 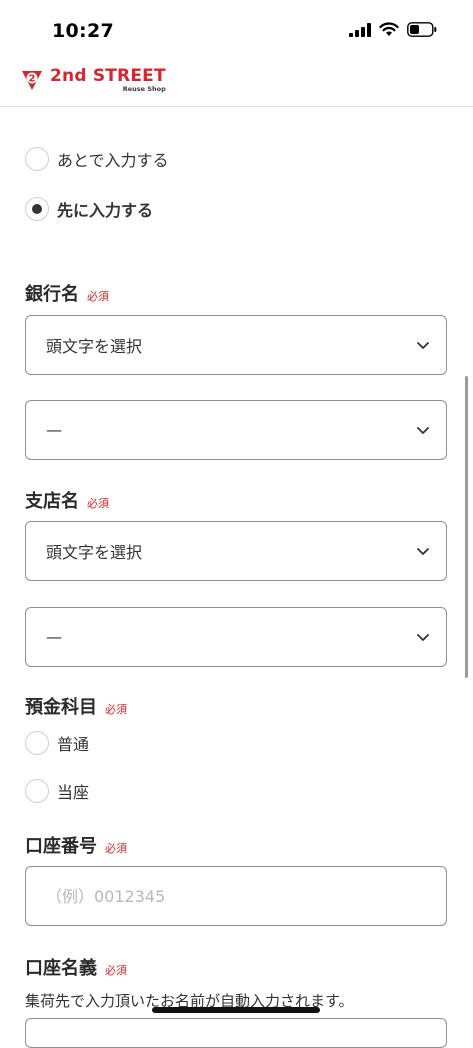 I want to click on radio-label: 当座, so click(x=73, y=792).